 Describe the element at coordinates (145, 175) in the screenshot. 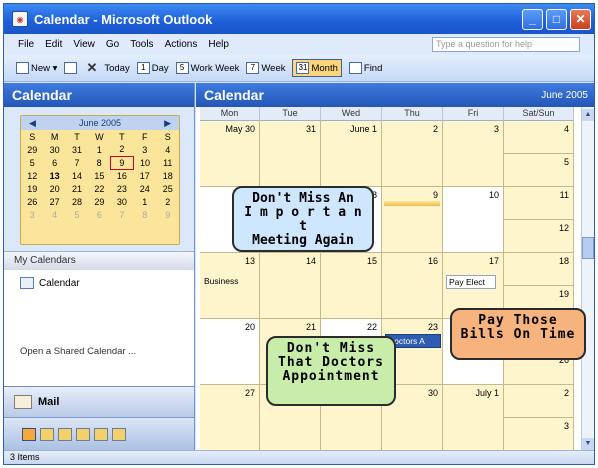

I see `mini-day: 17` at that location.